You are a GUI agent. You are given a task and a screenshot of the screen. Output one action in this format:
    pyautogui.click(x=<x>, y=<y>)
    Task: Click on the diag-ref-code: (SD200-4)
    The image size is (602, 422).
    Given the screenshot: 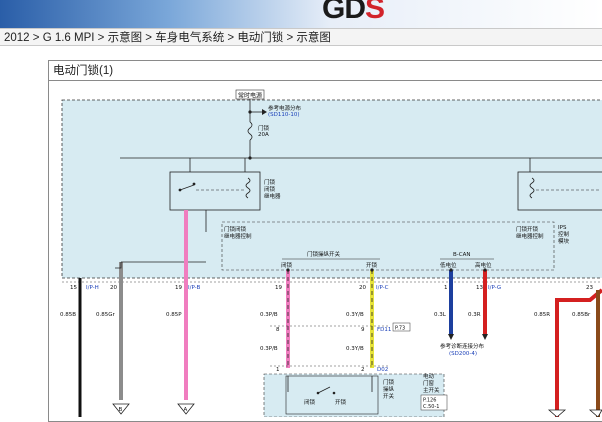 What is the action you would take?
    pyautogui.click(x=463, y=354)
    